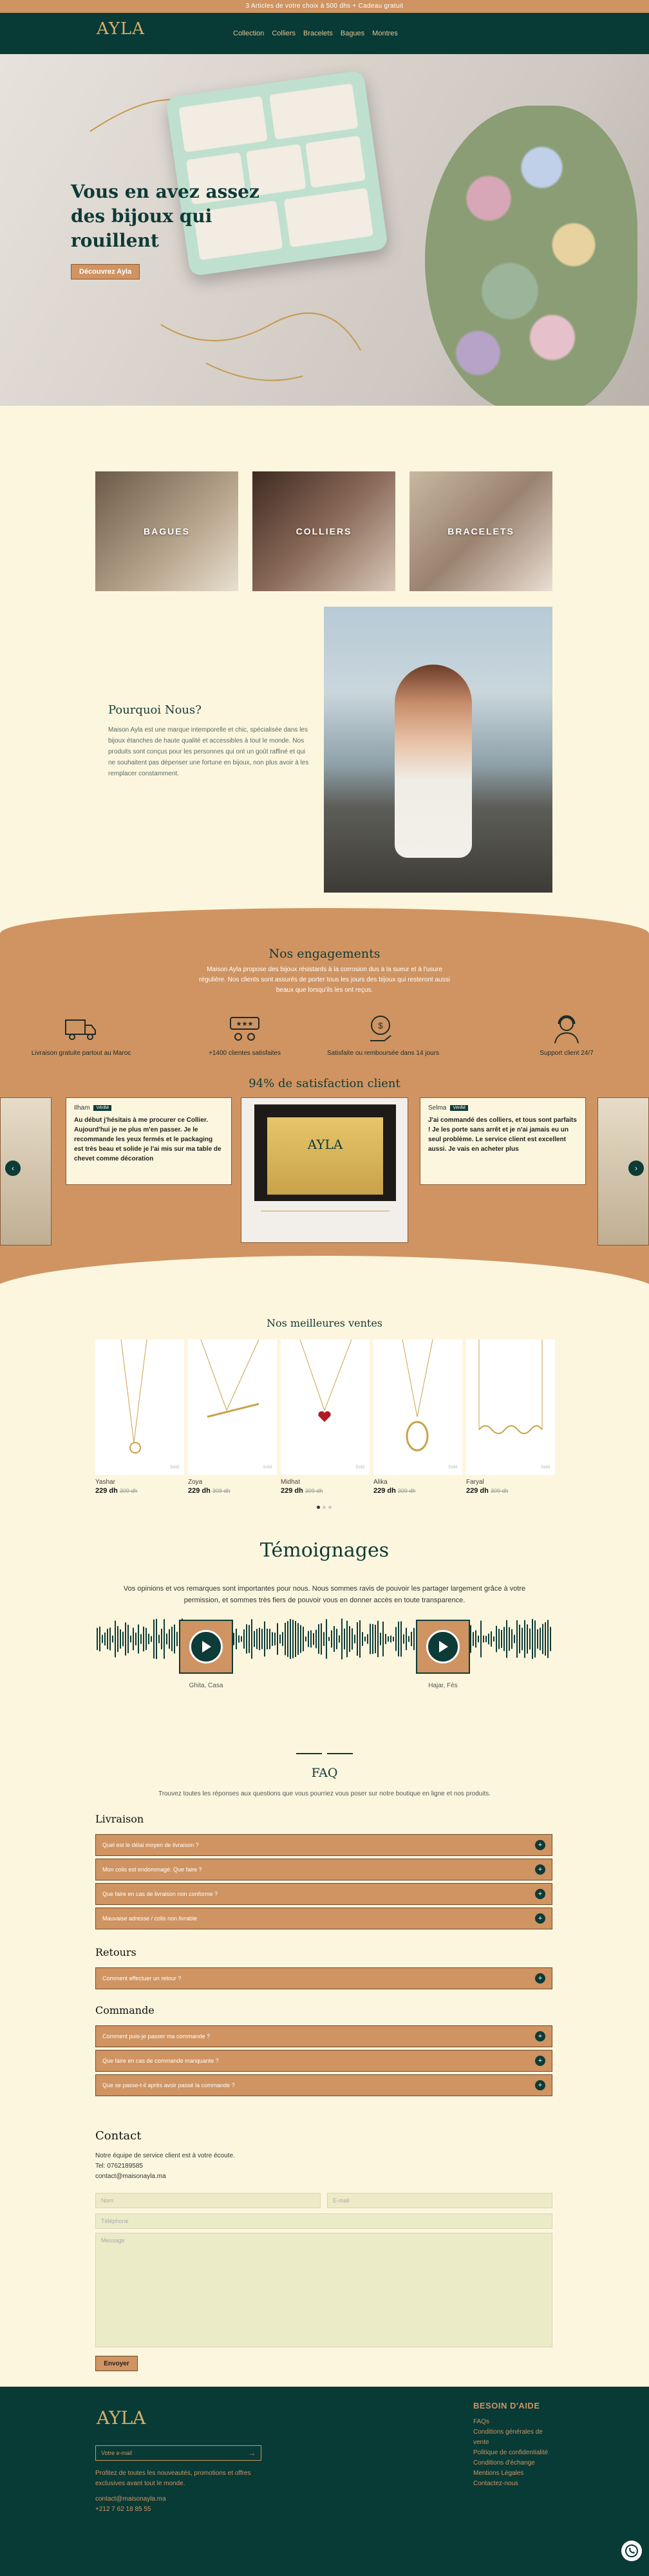  What do you see at coordinates (105, 271) in the screenshot?
I see `discover-button: Découvrez Ayla` at bounding box center [105, 271].